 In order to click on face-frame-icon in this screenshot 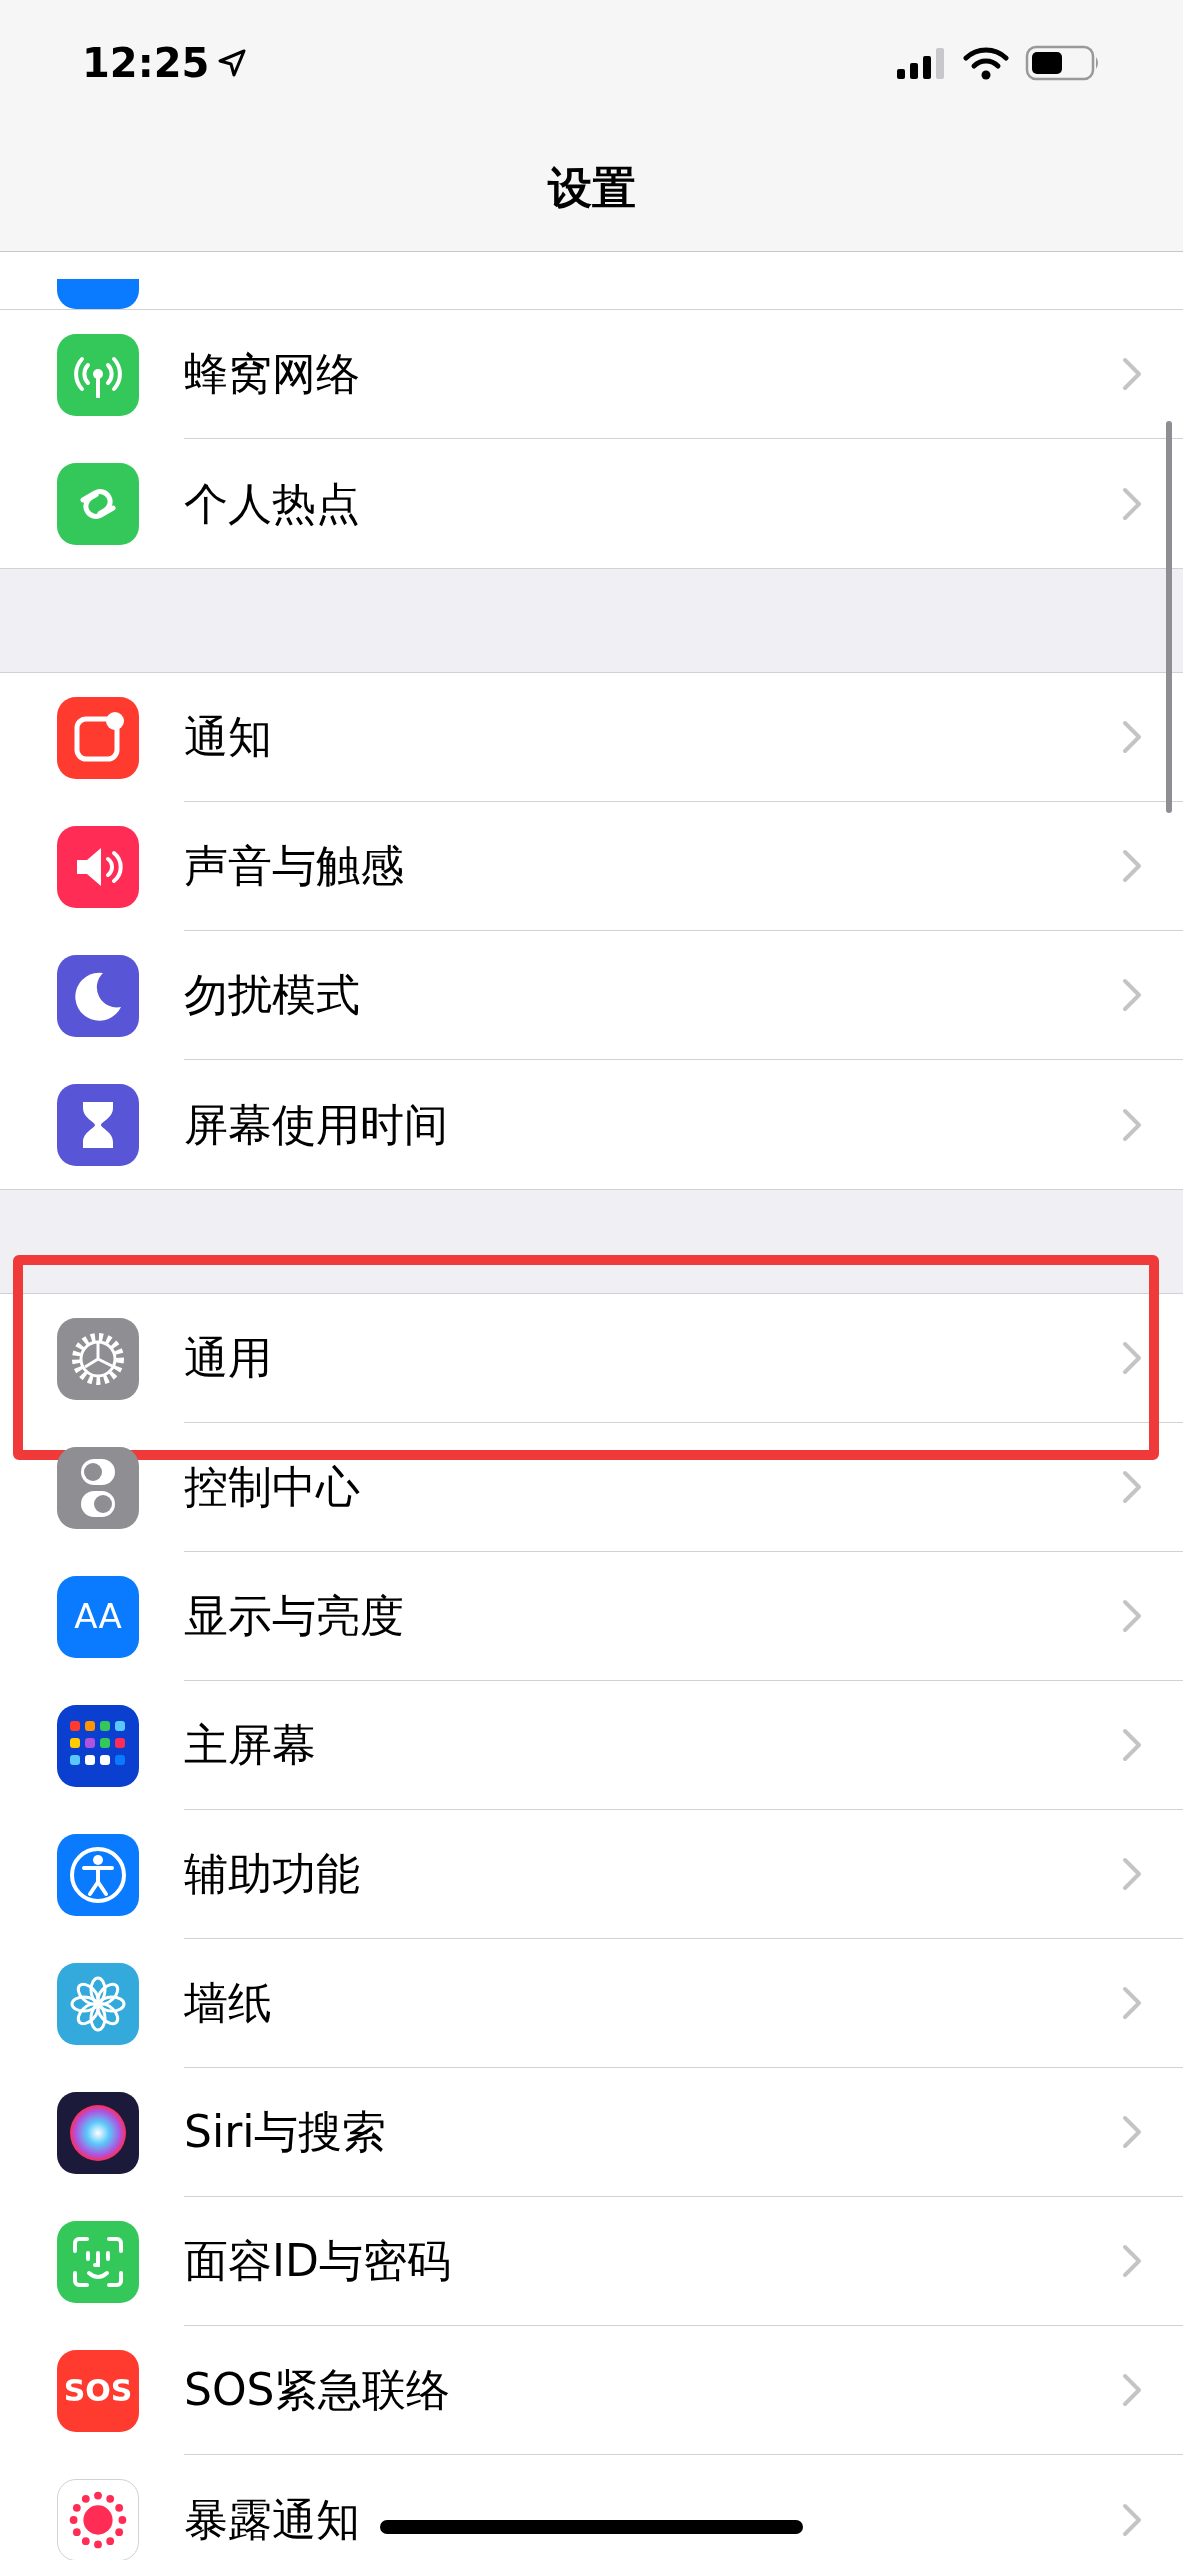, I will do `click(98, 2261)`.